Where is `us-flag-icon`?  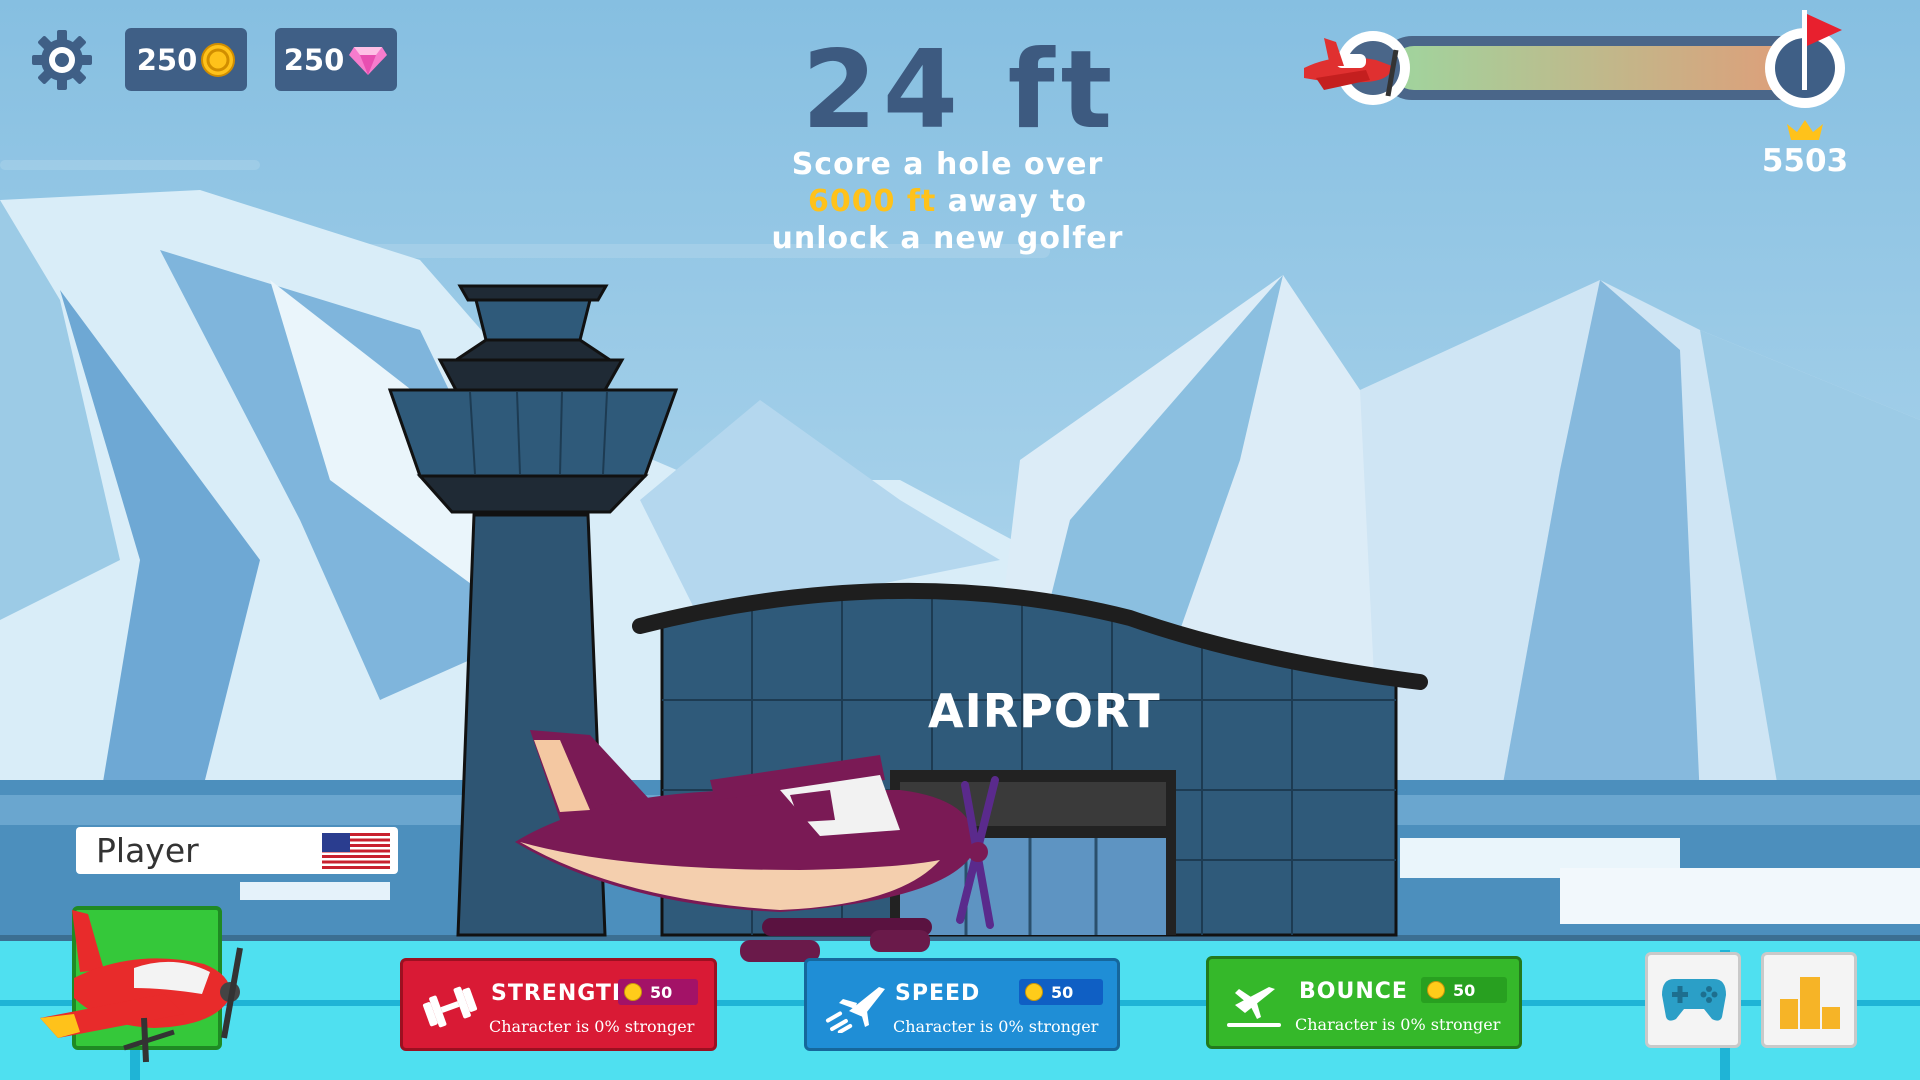
us-flag-icon is located at coordinates (356, 851).